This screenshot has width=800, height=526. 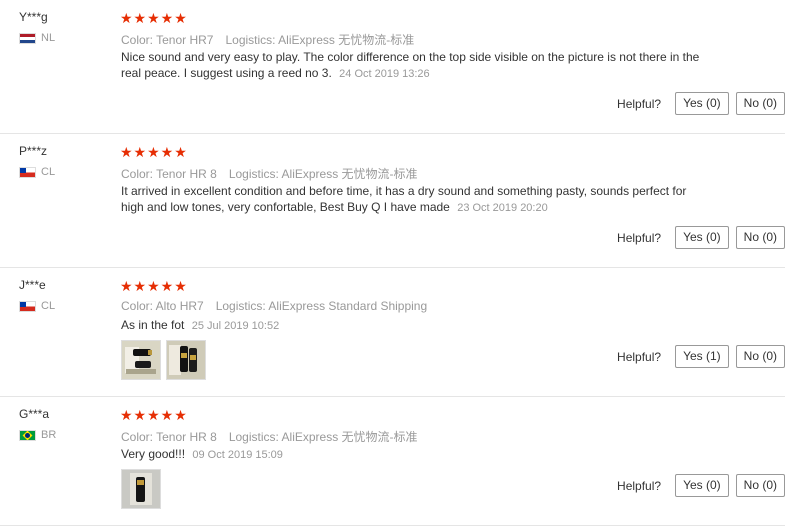 I want to click on product-color: Color: Alto HR7, so click(x=162, y=306).